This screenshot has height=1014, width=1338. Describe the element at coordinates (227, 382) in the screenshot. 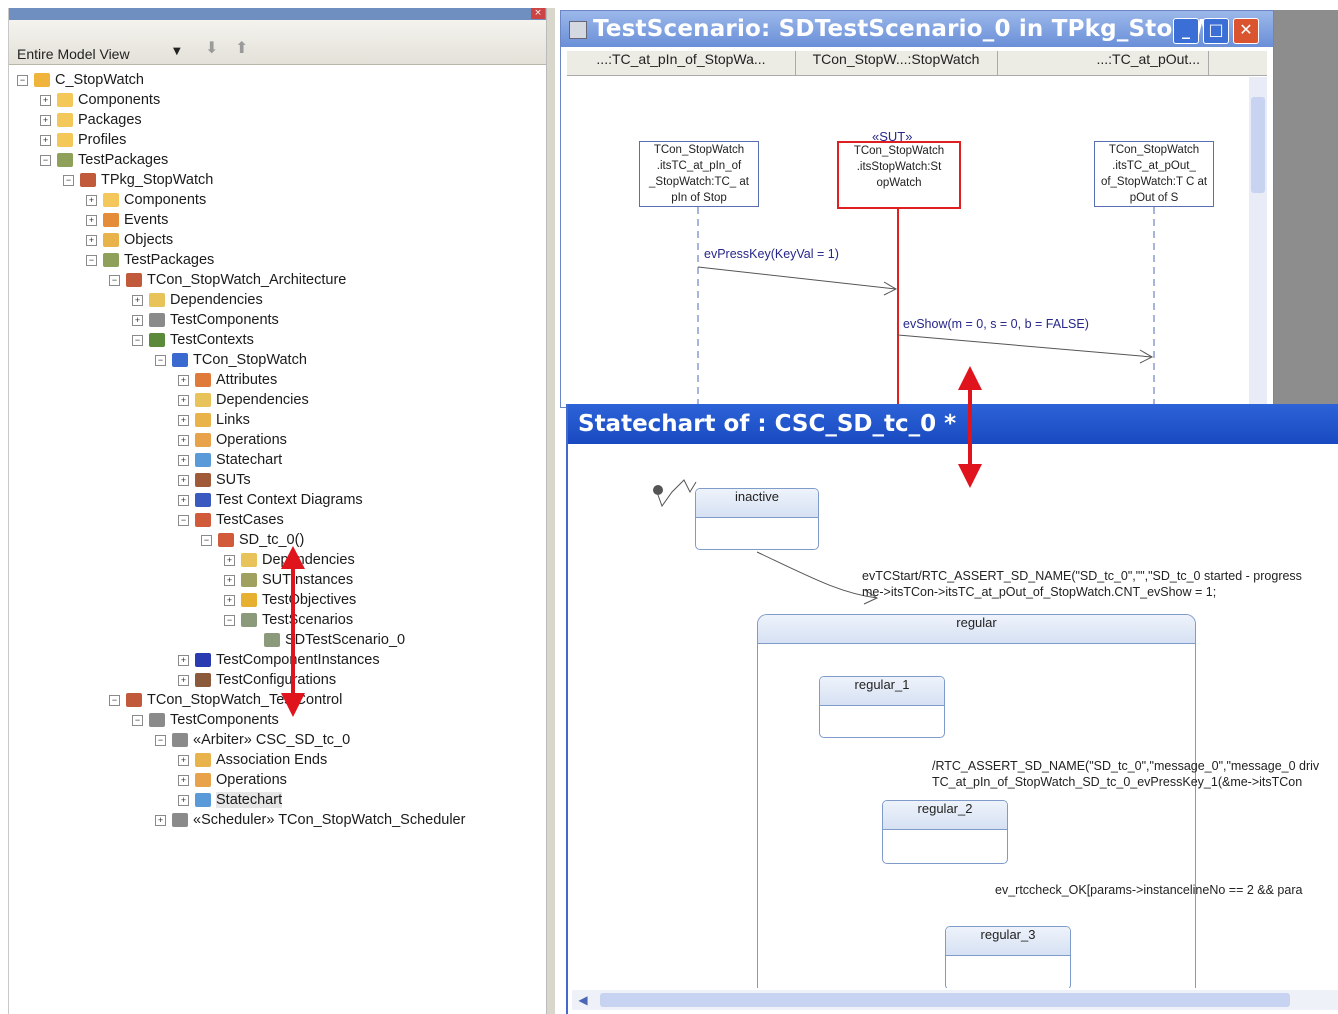

I see `tree-item: + Attributes` at that location.